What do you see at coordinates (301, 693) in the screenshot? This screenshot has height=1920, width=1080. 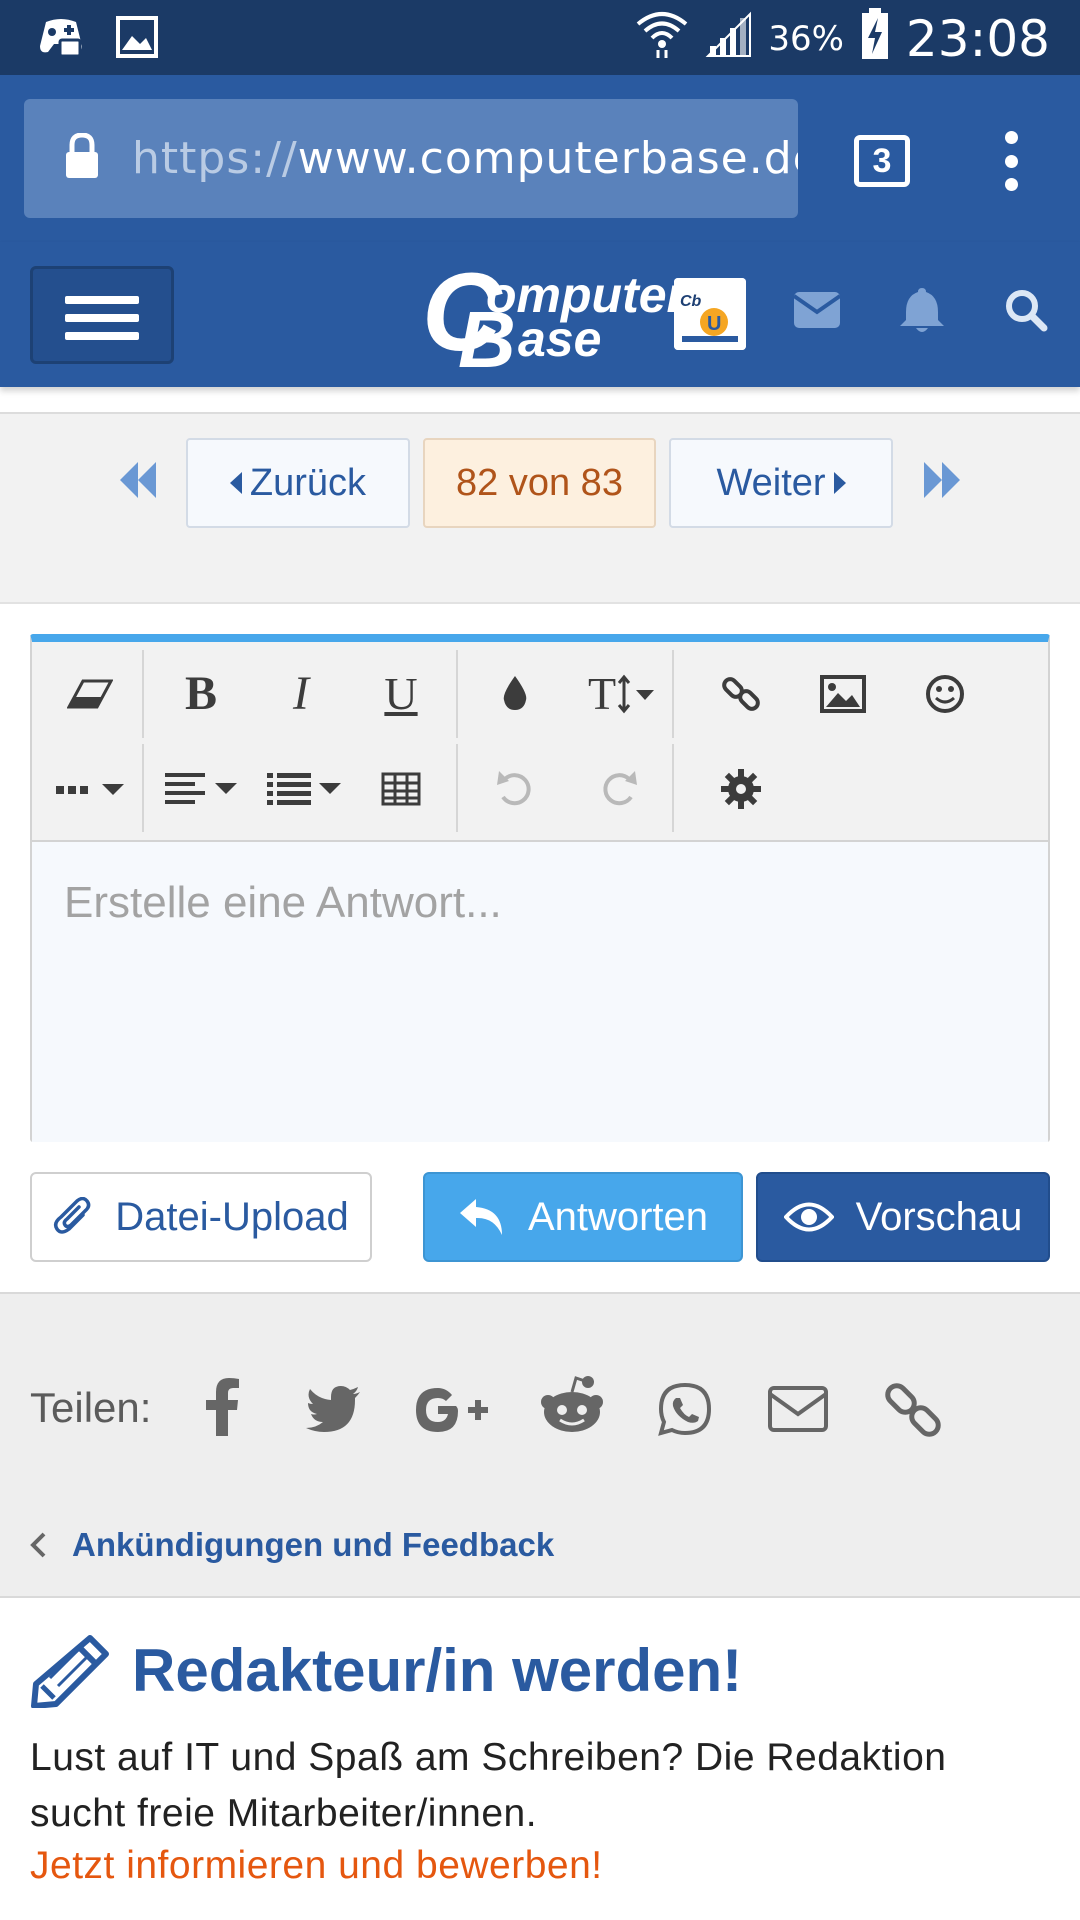 I see `italic-icon: I` at bounding box center [301, 693].